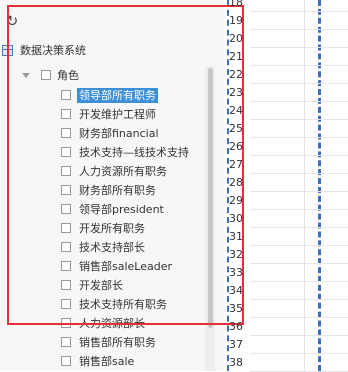 This screenshot has width=348, height=372. Describe the element at coordinates (239, 75) in the screenshot. I see `row-number: 22` at that location.